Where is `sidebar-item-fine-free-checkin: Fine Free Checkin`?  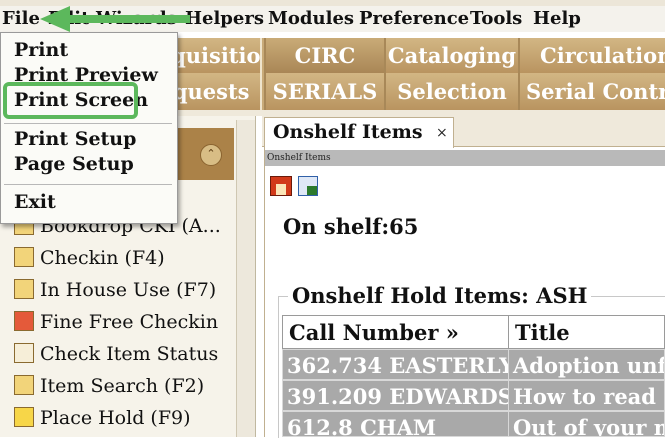 sidebar-item-fine-free-checkin: Fine Free Checkin is located at coordinates (125, 322).